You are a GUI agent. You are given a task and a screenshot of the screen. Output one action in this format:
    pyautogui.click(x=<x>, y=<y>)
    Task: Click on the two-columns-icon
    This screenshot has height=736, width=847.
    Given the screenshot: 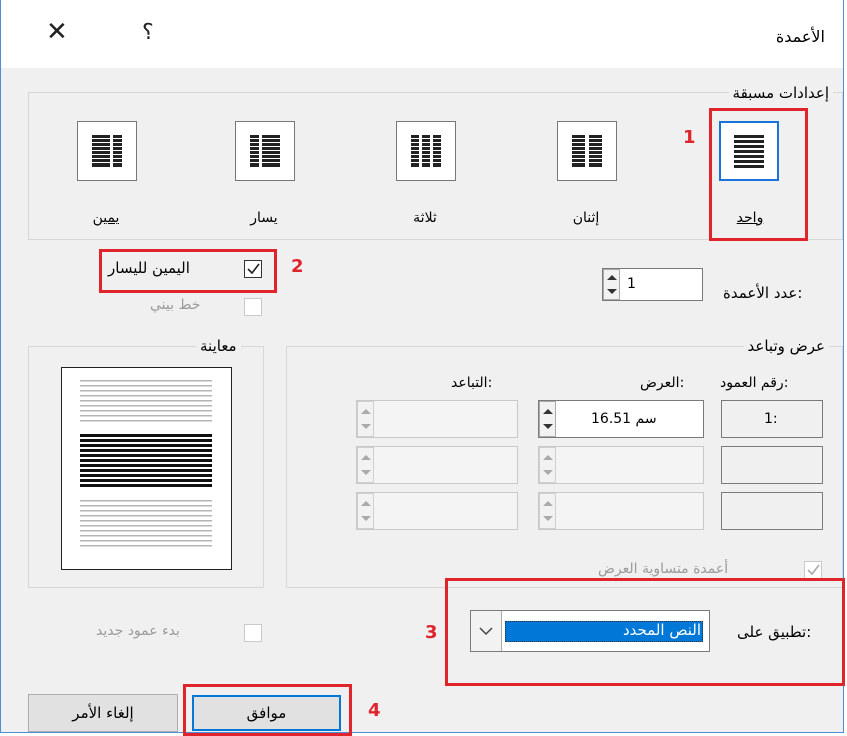 What is the action you would take?
    pyautogui.click(x=587, y=151)
    